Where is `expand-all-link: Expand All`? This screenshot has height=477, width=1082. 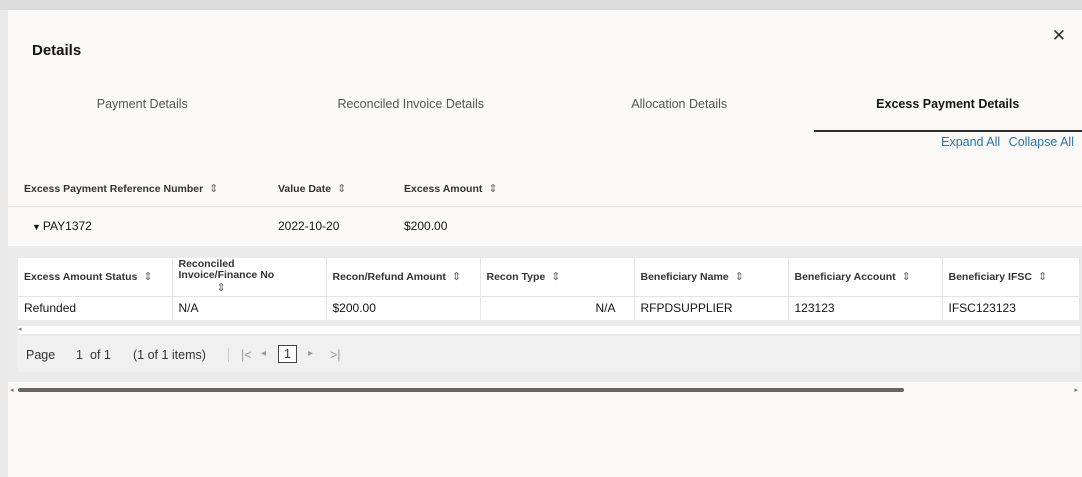
expand-all-link: Expand All is located at coordinates (970, 142).